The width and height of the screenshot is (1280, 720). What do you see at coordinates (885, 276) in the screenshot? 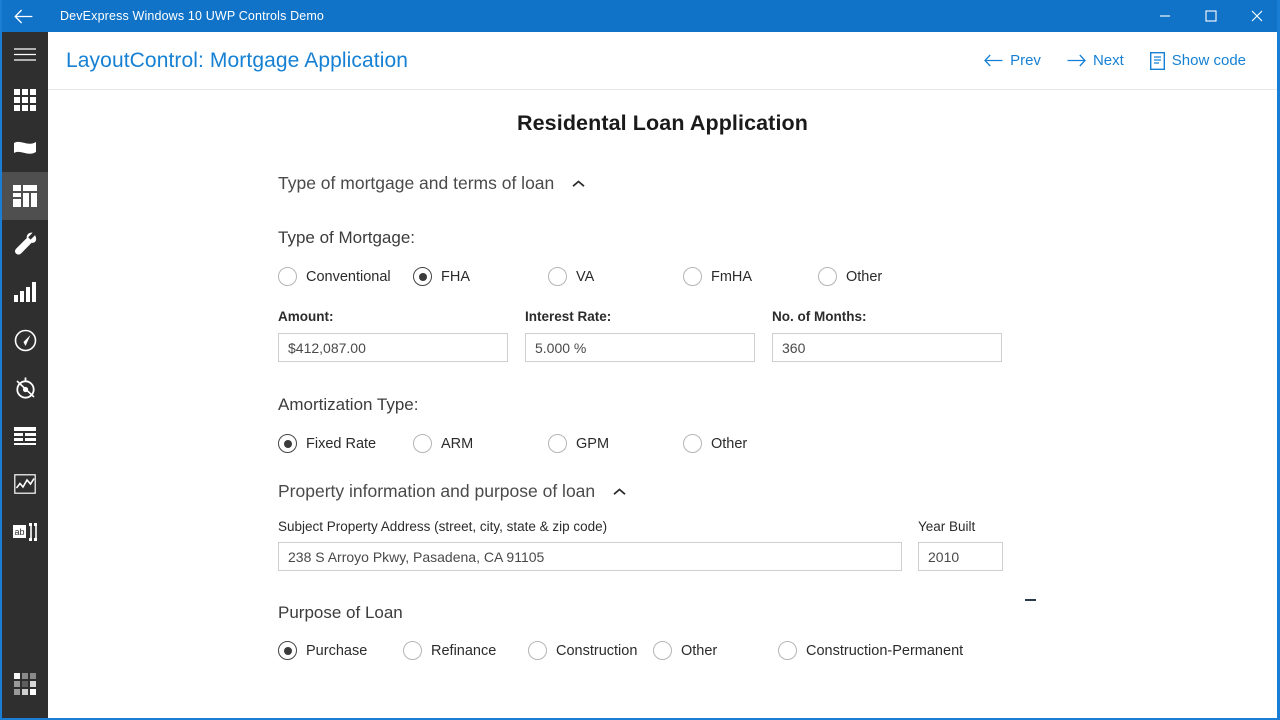
I see `radio-other-mortgage: Other` at bounding box center [885, 276].